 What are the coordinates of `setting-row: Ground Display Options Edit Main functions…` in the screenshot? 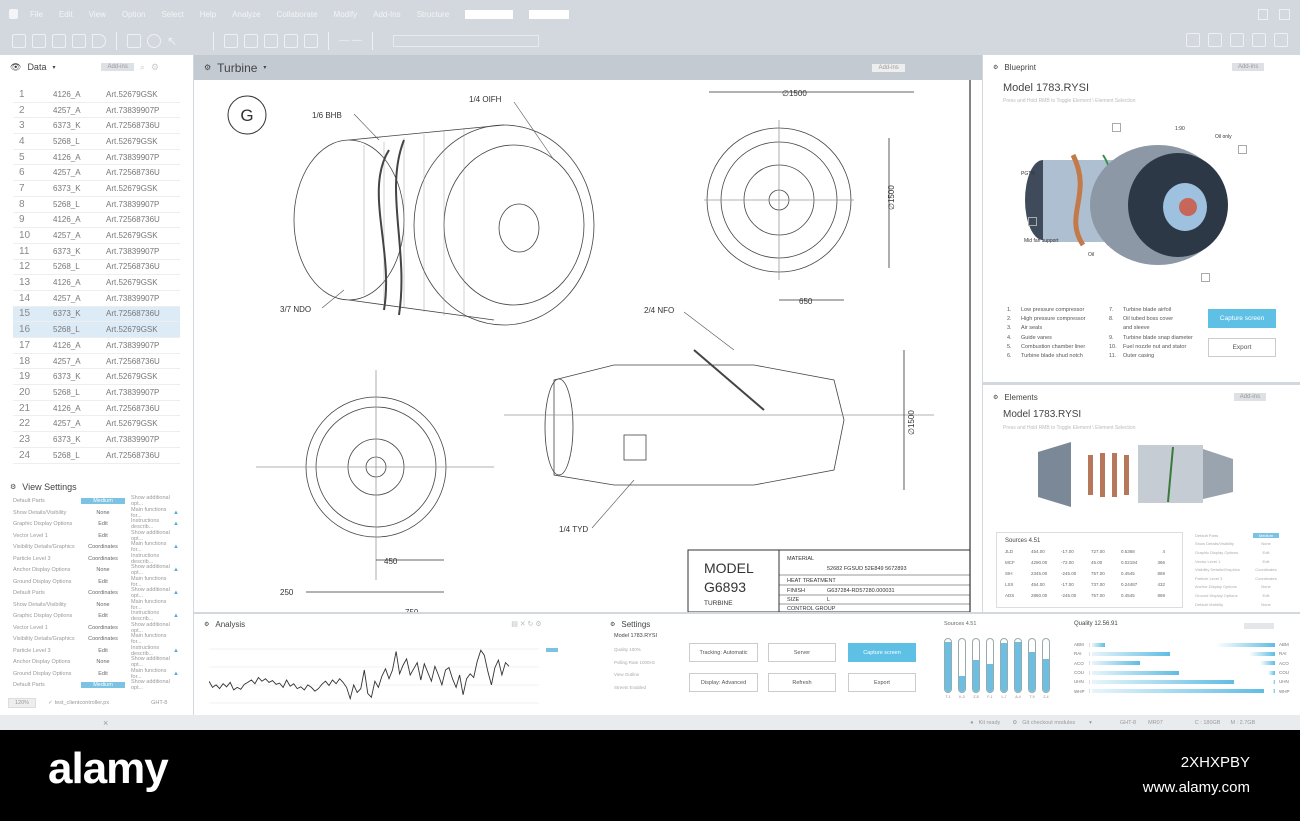 It's located at (96, 674).